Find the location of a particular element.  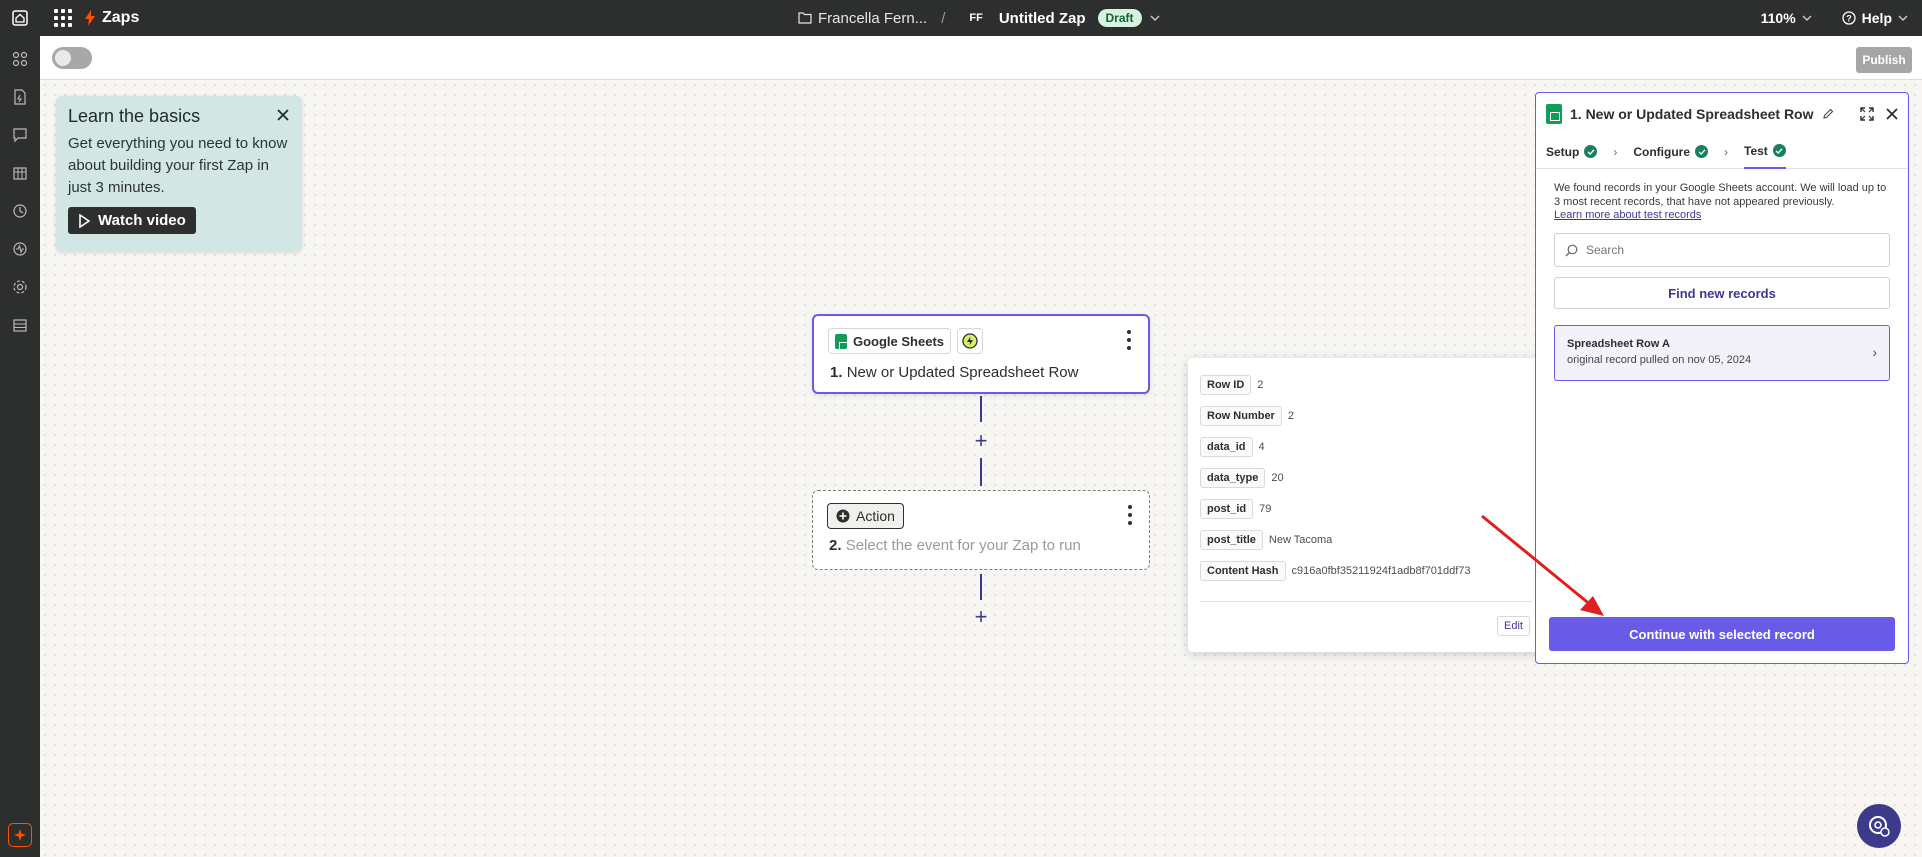

zap-on-off-toggle is located at coordinates (72, 58).